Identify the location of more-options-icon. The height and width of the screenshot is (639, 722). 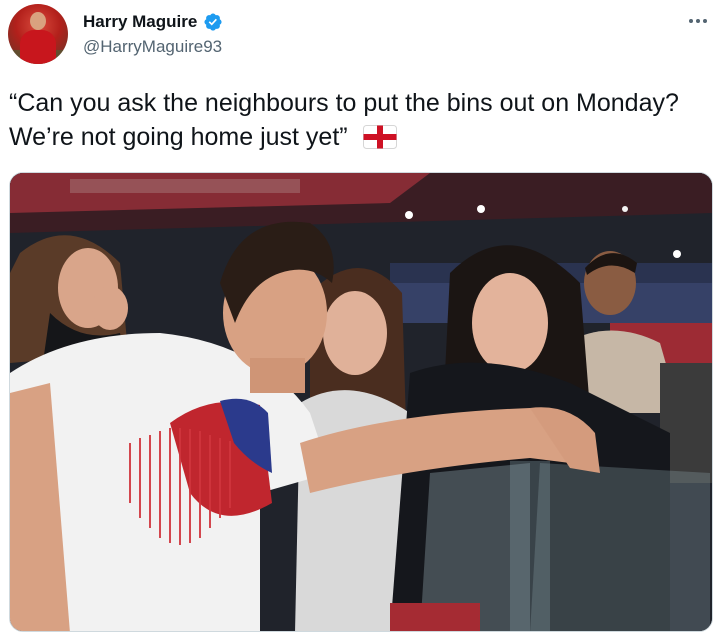
(698, 21).